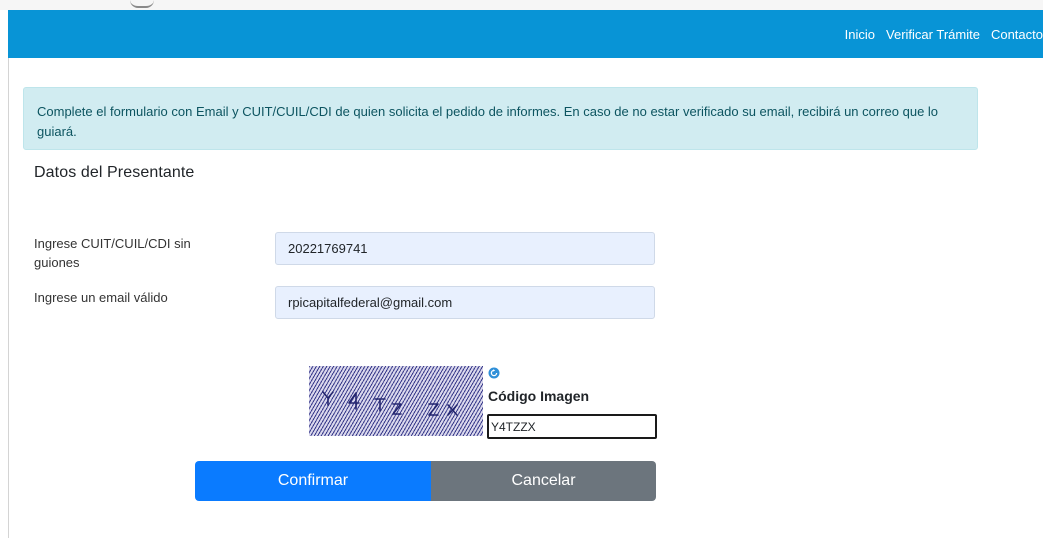 This screenshot has height=538, width=1043. I want to click on nav-links: Inicio Verificar Trámite Contacto, so click(944, 34).